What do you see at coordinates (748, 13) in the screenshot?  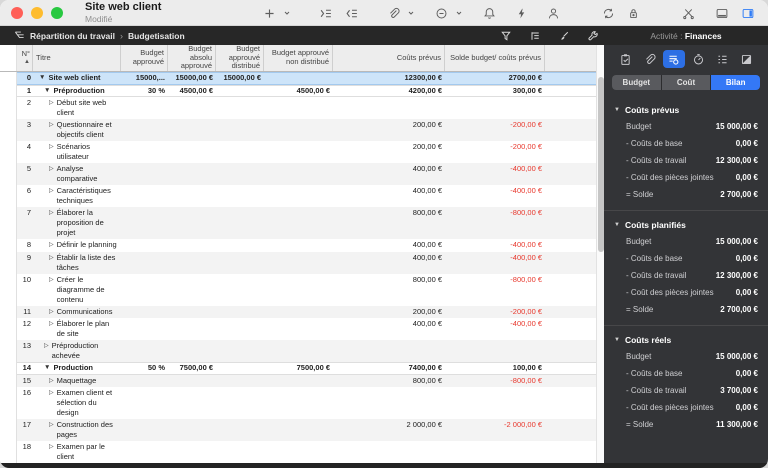 I see `right-panel-icon` at bounding box center [748, 13].